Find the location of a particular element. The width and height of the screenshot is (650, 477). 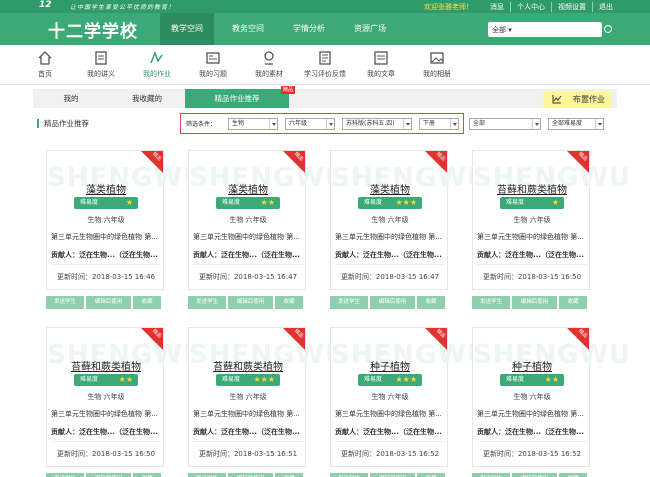

volume-select: 下册 is located at coordinates (439, 124).